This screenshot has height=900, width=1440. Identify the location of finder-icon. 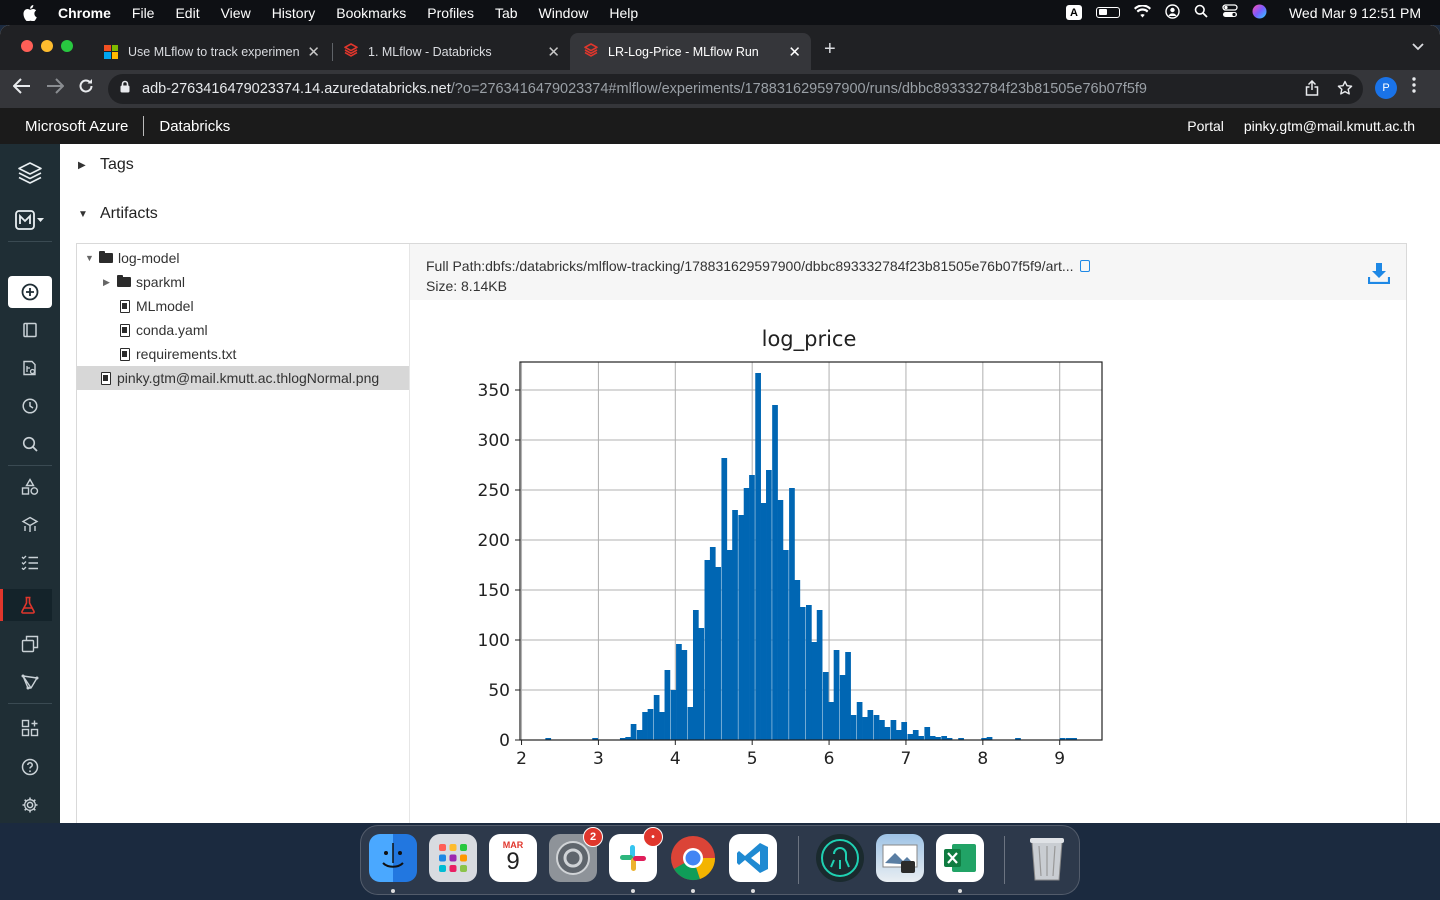
(393, 858).